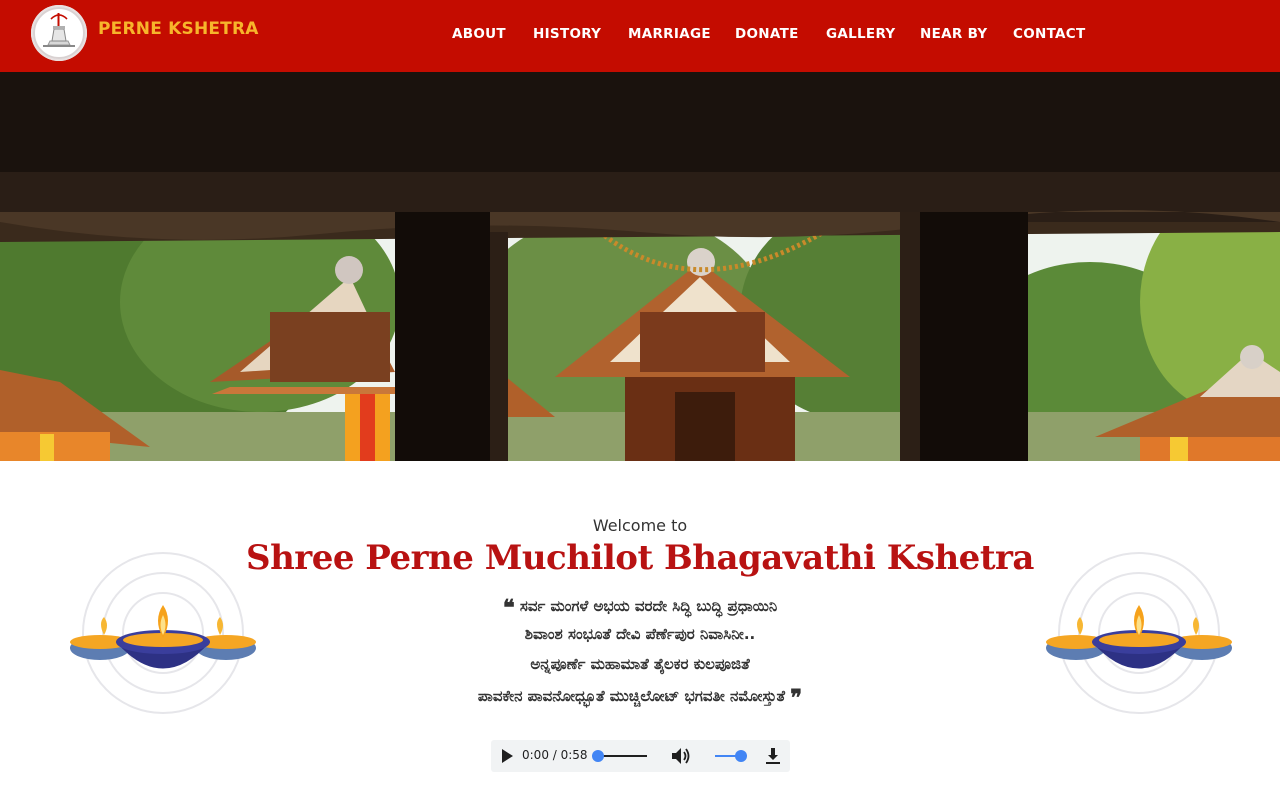 The height and width of the screenshot is (798, 1280). What do you see at coordinates (479, 34) in the screenshot?
I see `nav-about: ABOUT` at bounding box center [479, 34].